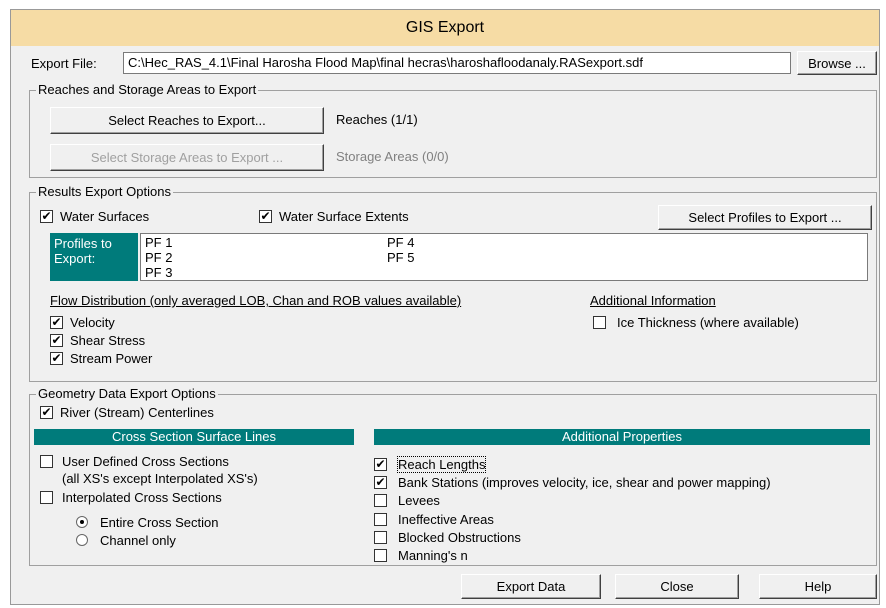 This screenshot has height=608, width=886. Describe the element at coordinates (380, 482) in the screenshot. I see `bank-stations-checkbox: ✔` at that location.